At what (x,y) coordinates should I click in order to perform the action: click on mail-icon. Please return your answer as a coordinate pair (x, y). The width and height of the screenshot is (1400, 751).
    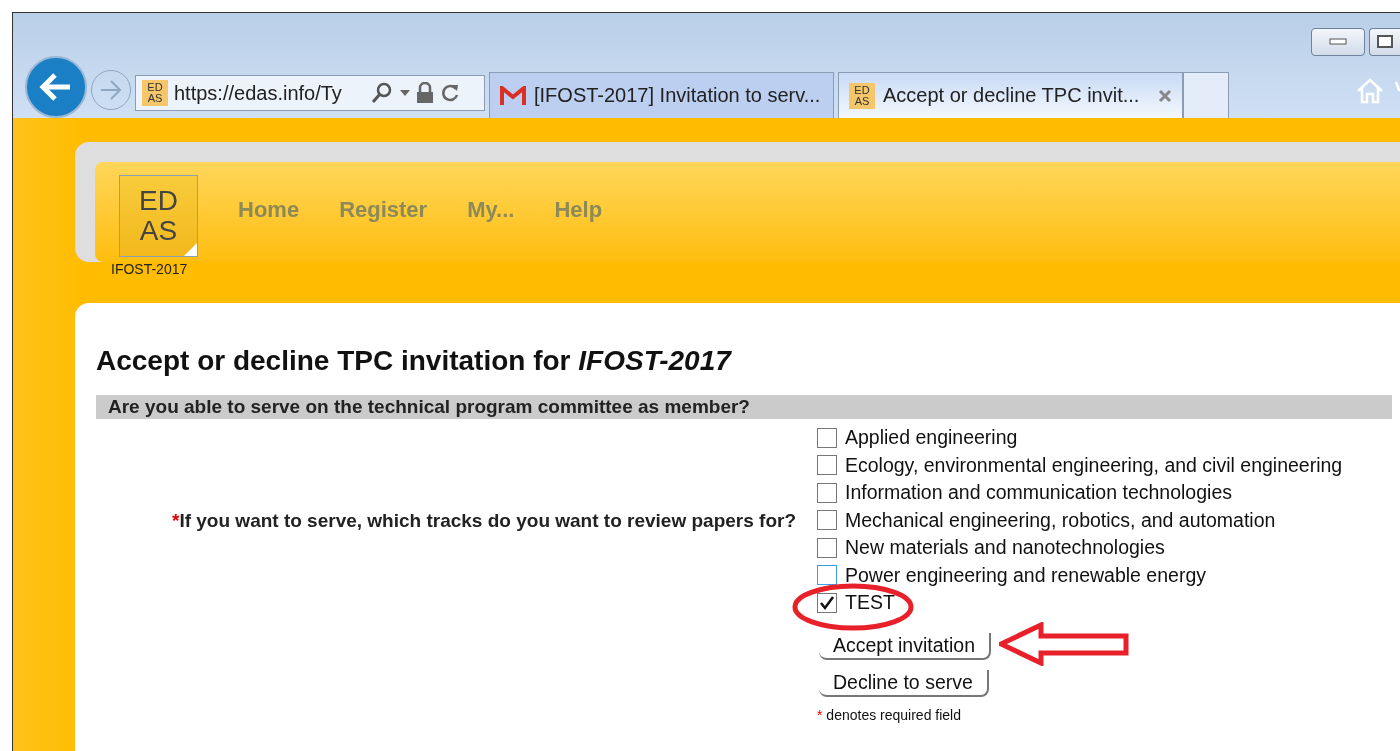
    Looking at the image, I should click on (513, 95).